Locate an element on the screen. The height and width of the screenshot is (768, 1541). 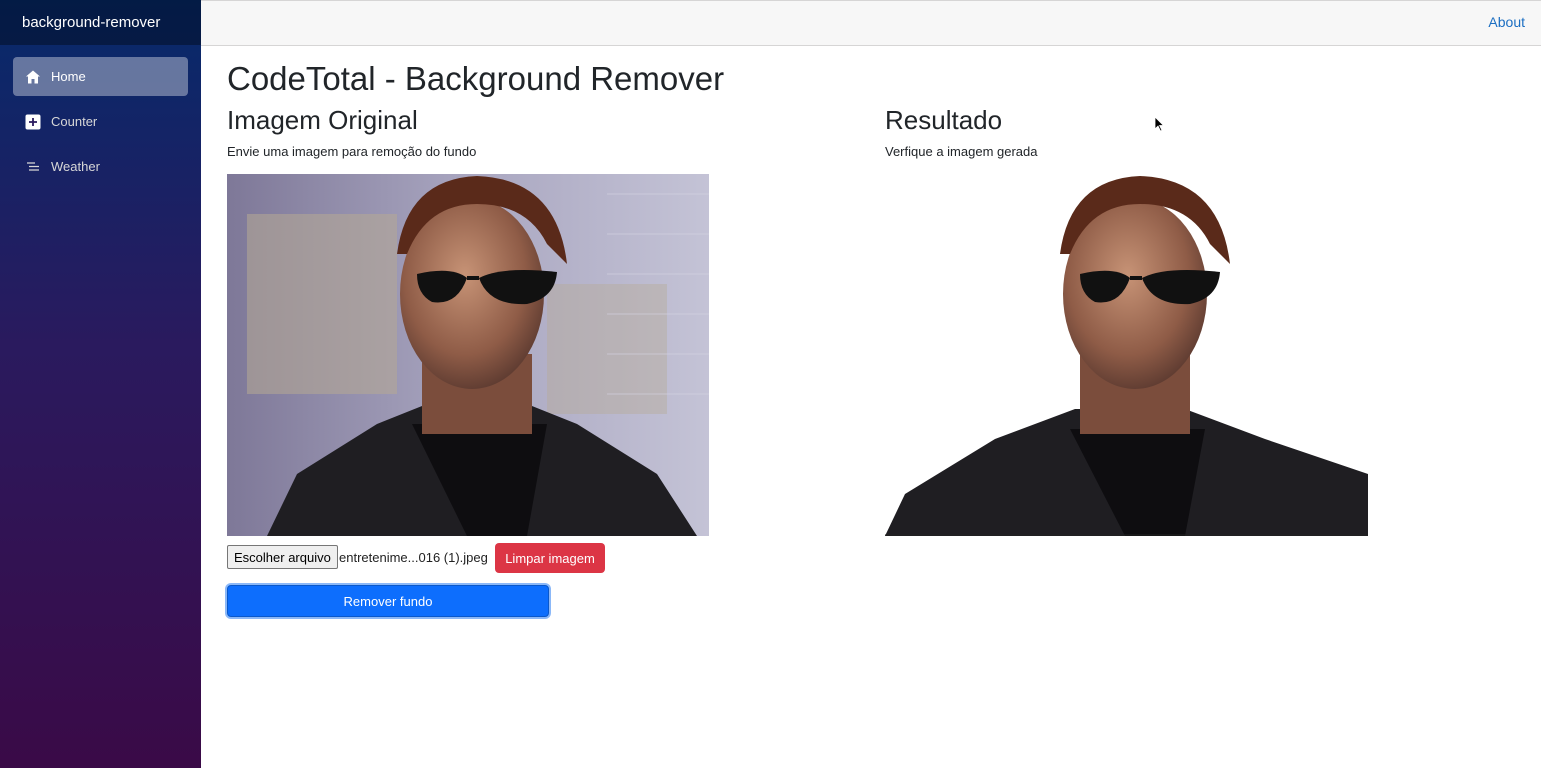
selected-file-name: entretenime...016 (1).jpeg is located at coordinates (413, 557).